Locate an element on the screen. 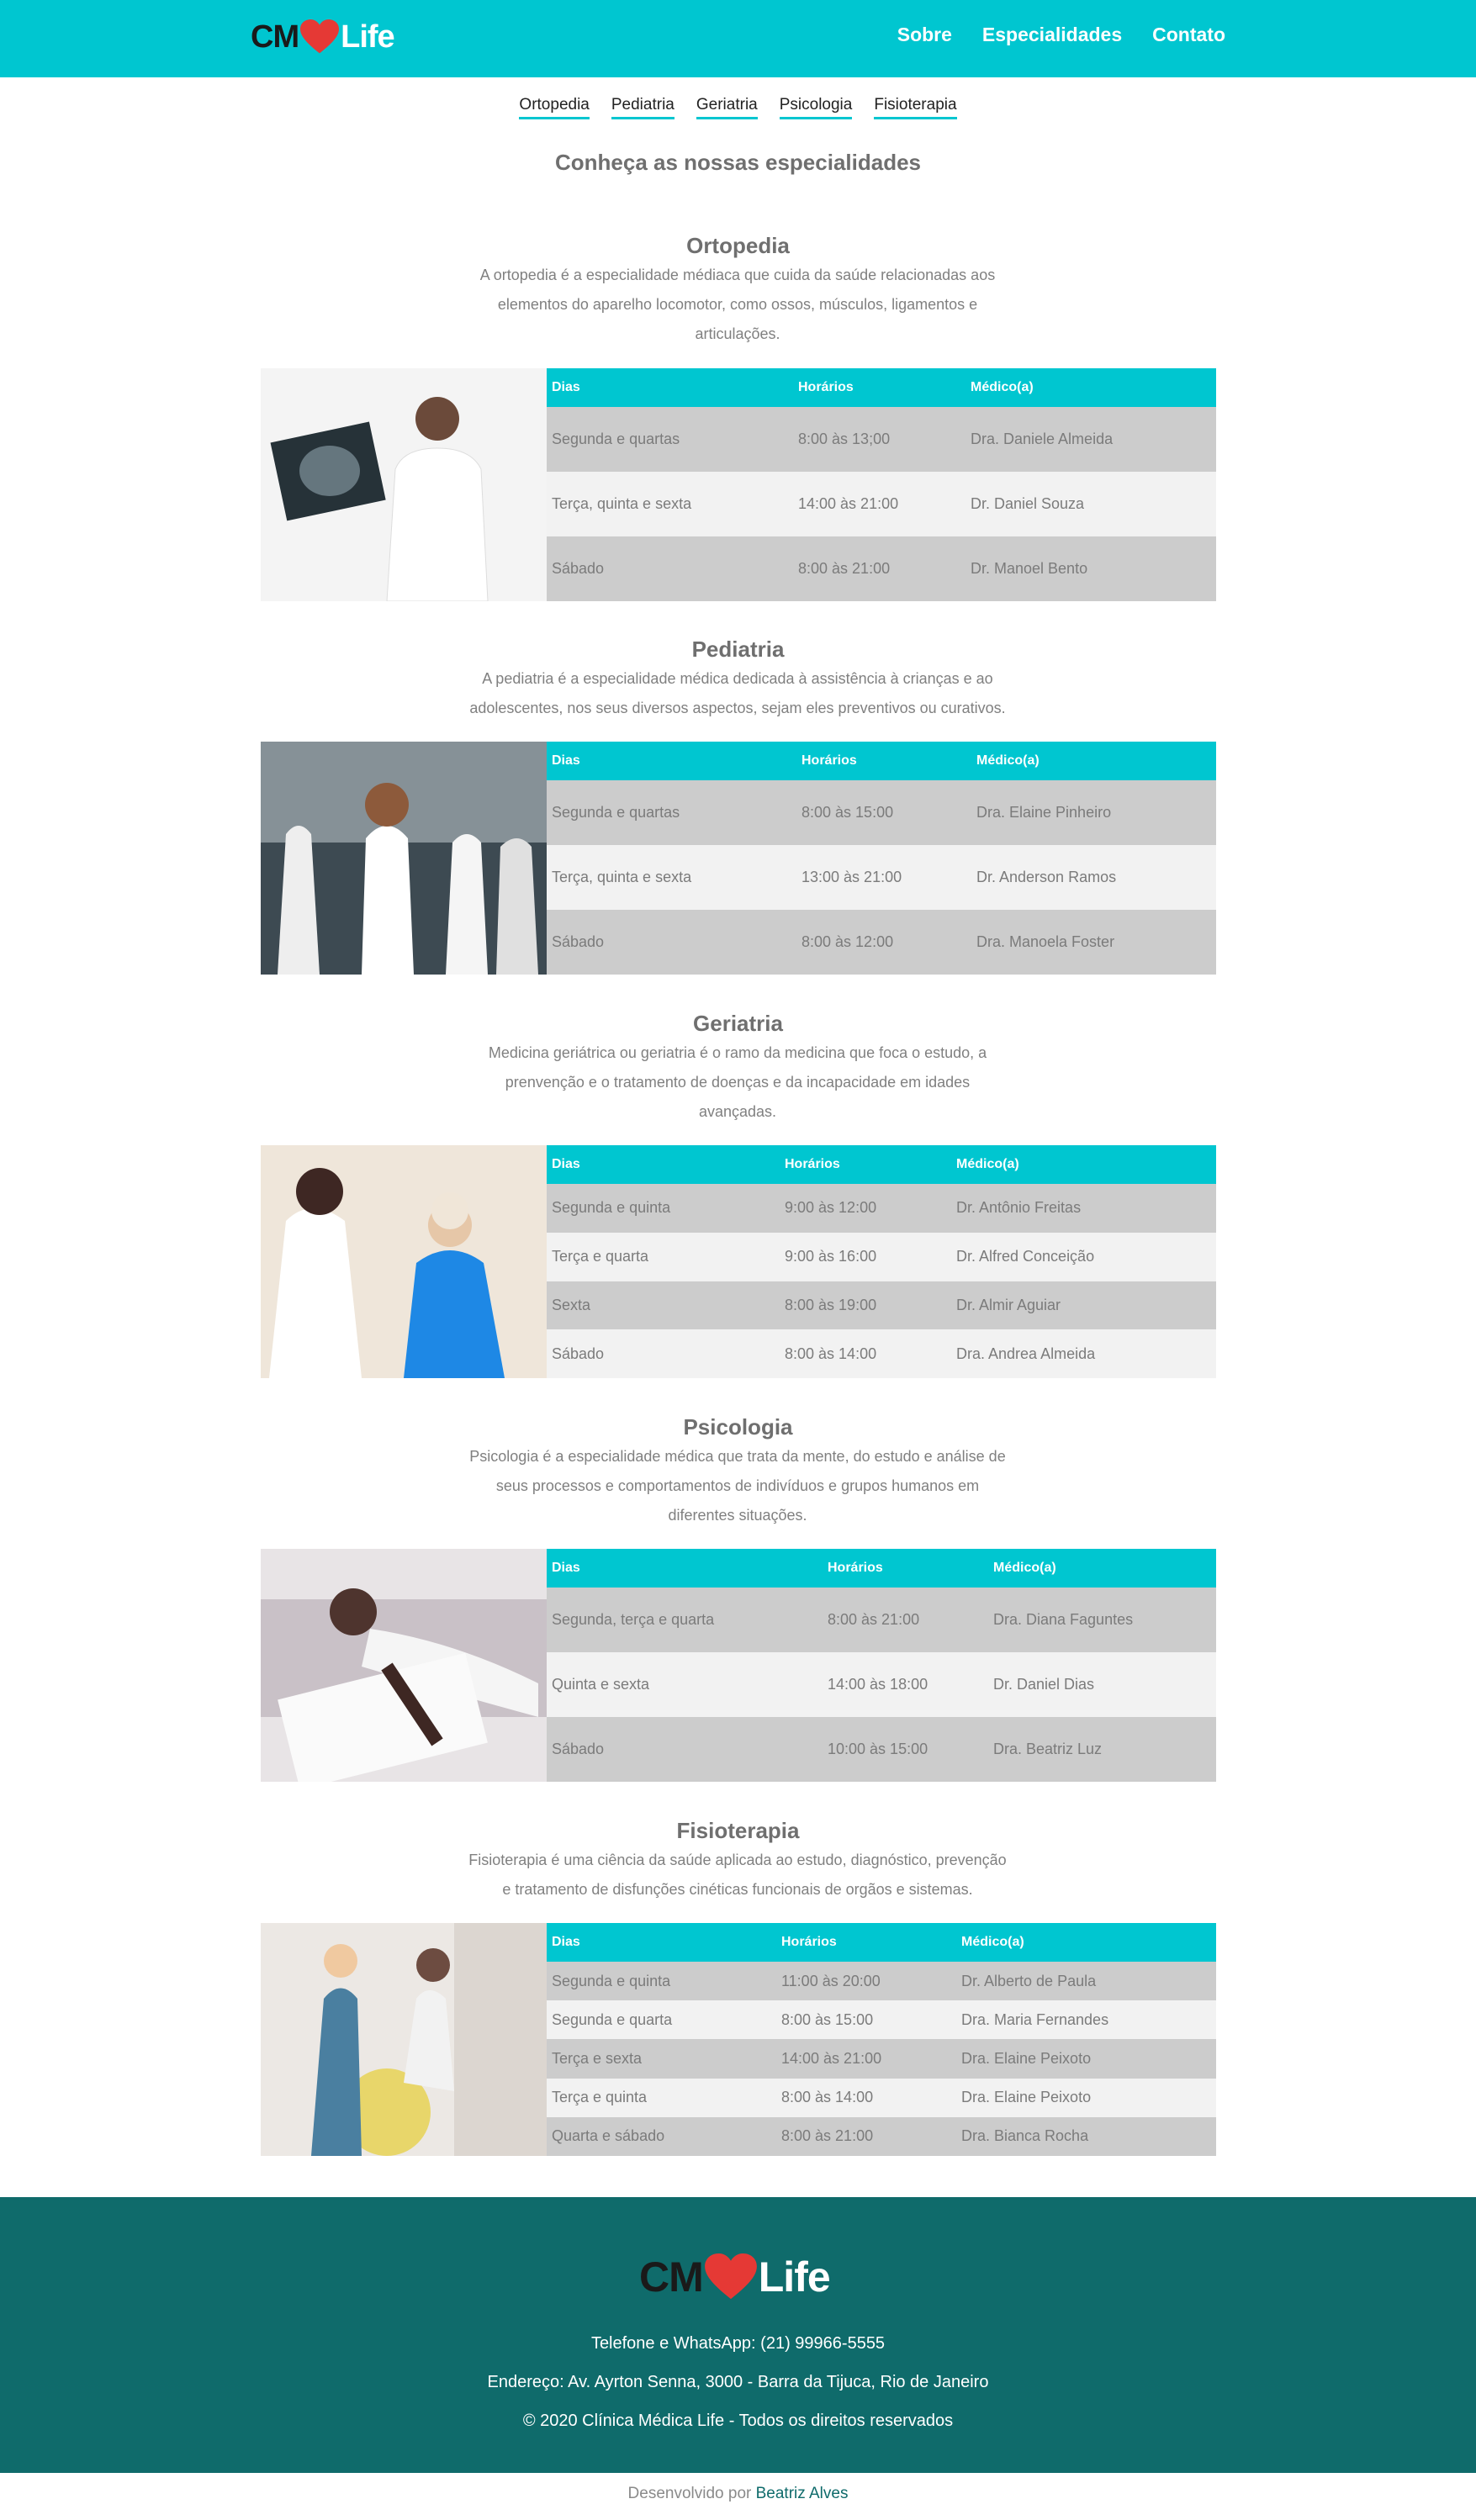 The image size is (1476, 2520). anchor-link-psicologia: Psicologia is located at coordinates (816, 108).